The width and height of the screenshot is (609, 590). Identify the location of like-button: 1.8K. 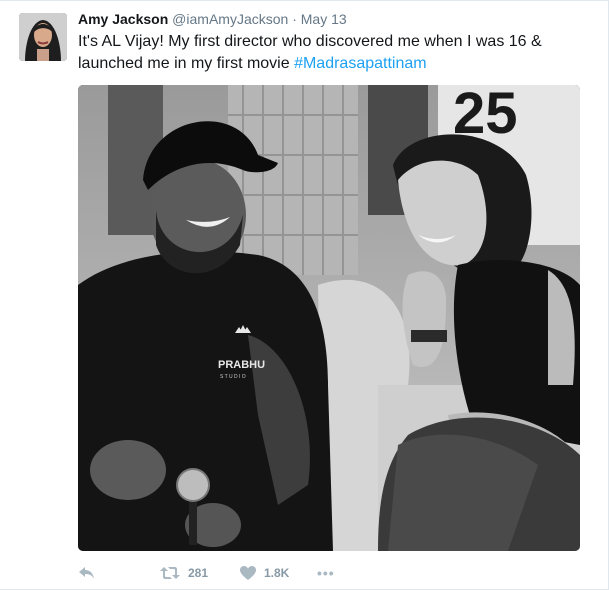
(264, 573).